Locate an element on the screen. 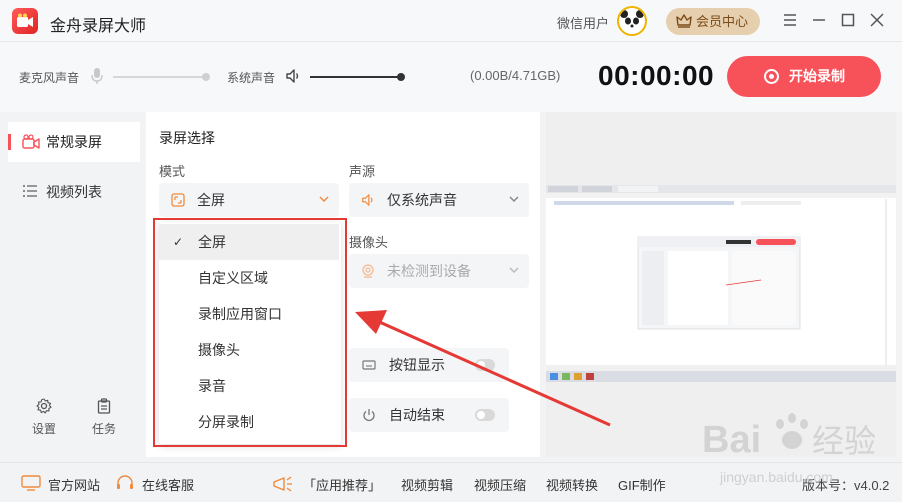 The height and width of the screenshot is (502, 902). online-support-link: 在线客服 is located at coordinates (168, 484).